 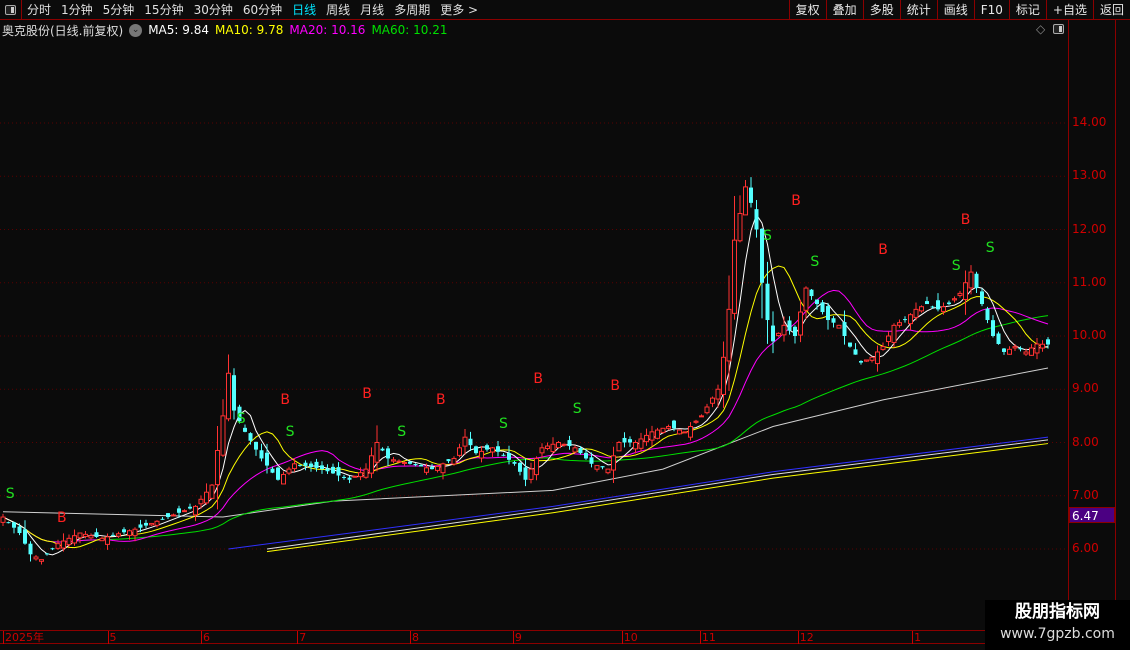 What do you see at coordinates (1085, 441) in the screenshot?
I see `price-tick-label: 8.00` at bounding box center [1085, 441].